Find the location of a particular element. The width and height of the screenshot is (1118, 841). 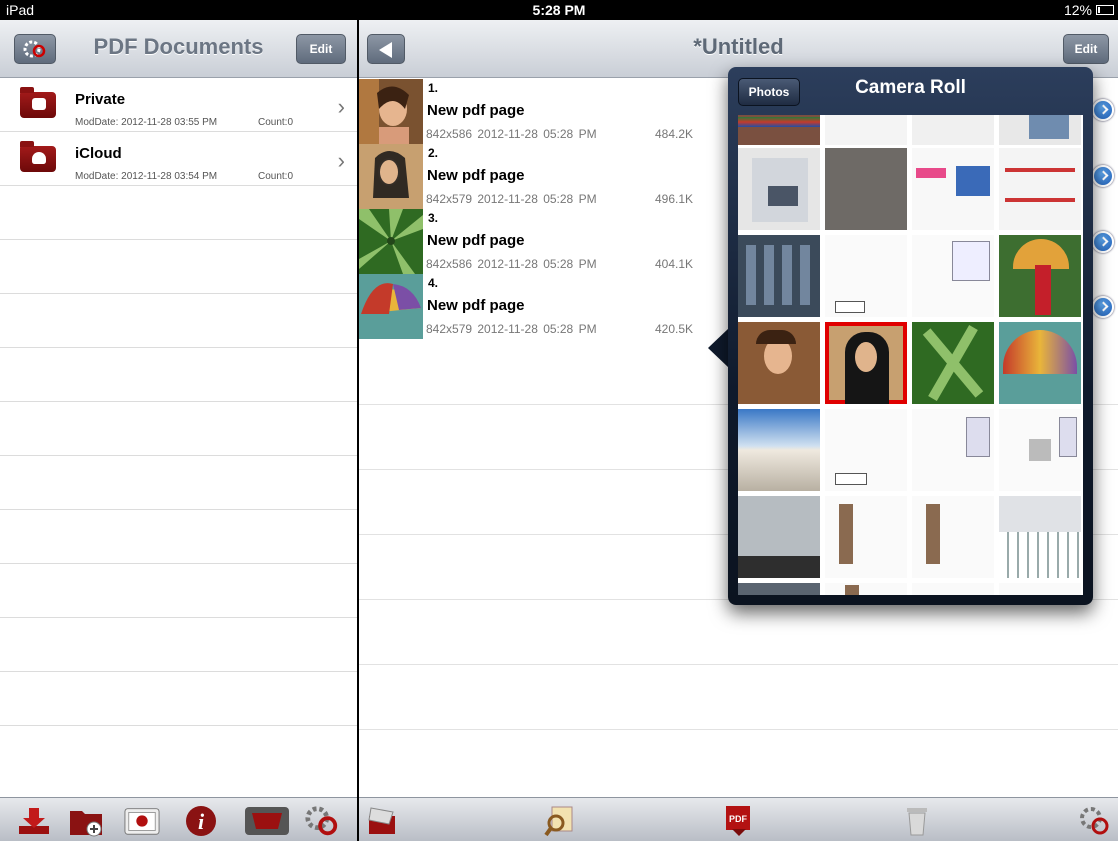

vga-button is located at coordinates (267, 821).